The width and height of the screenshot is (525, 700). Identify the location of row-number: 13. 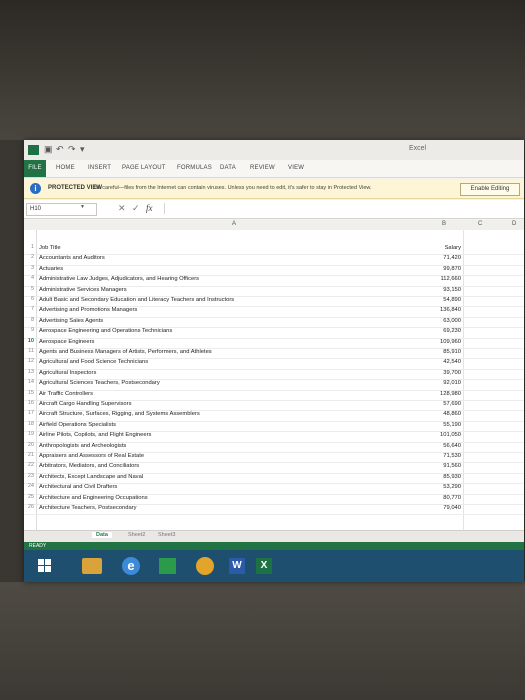
(29, 372).